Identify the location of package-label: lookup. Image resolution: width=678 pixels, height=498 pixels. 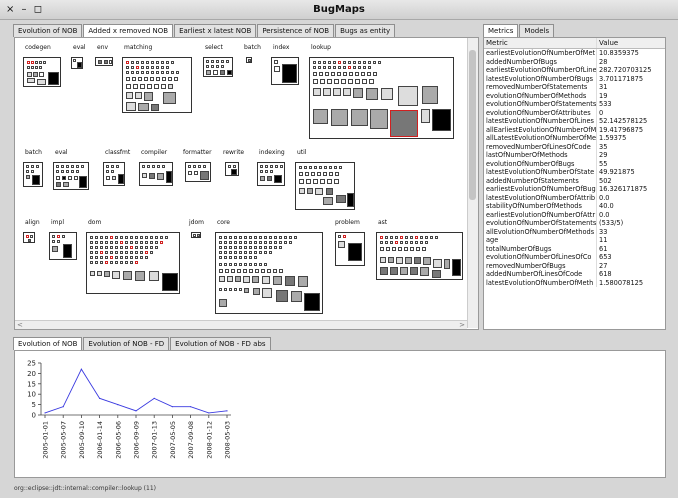
(321, 47).